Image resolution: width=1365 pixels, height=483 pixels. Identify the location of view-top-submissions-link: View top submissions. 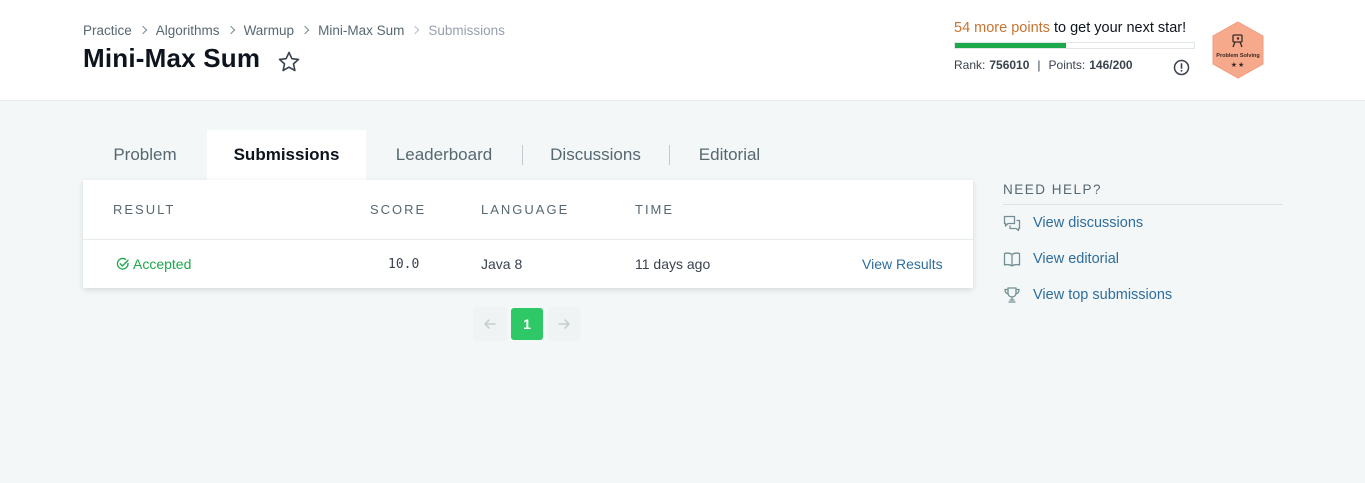
(1143, 295).